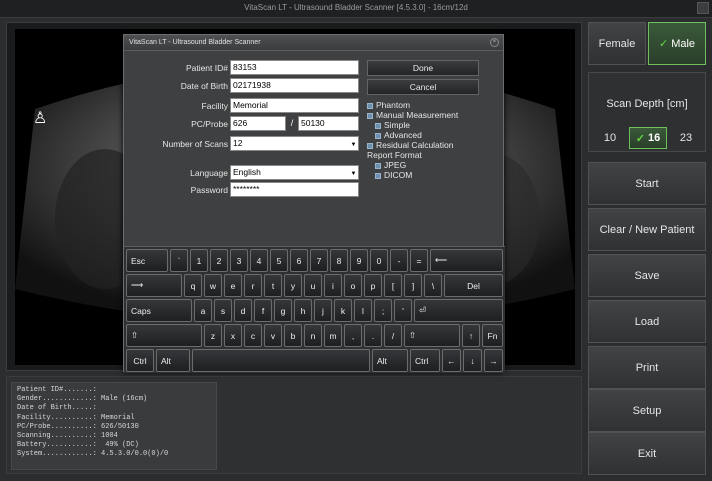 The height and width of the screenshot is (481, 712). I want to click on manual-measurement-option: Manual Measurement, so click(412, 115).